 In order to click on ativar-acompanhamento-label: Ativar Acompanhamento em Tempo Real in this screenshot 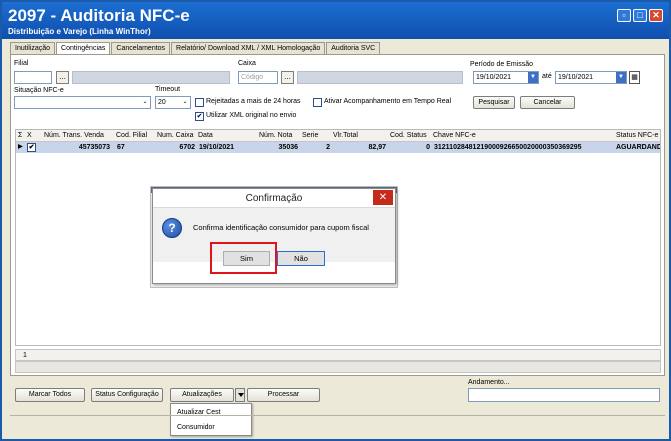, I will do `click(388, 101)`.